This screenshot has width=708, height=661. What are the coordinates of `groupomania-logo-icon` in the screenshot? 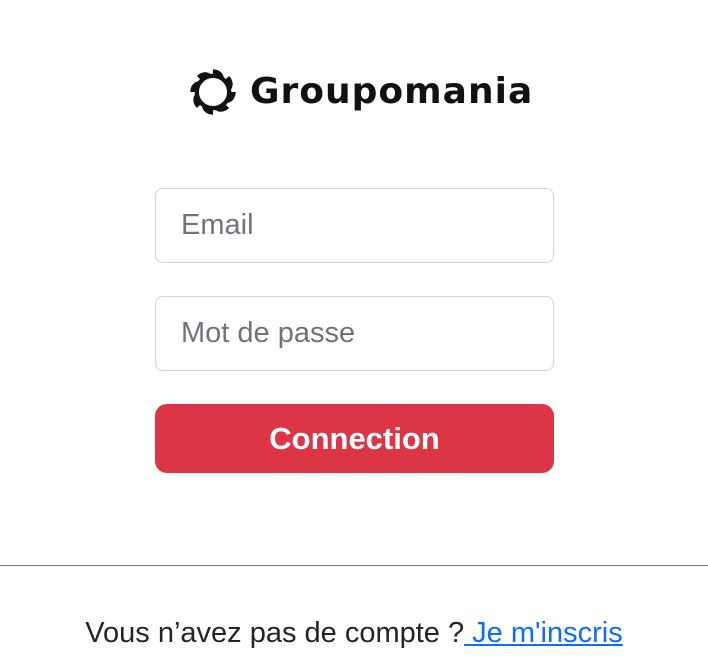 It's located at (213, 92).